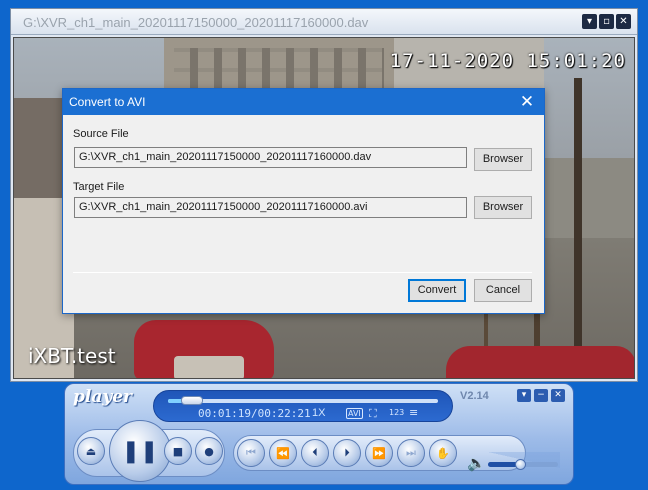 This screenshot has height=490, width=648. What do you see at coordinates (303, 406) in the screenshot?
I see `display-panel: 00:01:19/00:22:21 1X AVI ⛶ 123 ≡` at bounding box center [303, 406].